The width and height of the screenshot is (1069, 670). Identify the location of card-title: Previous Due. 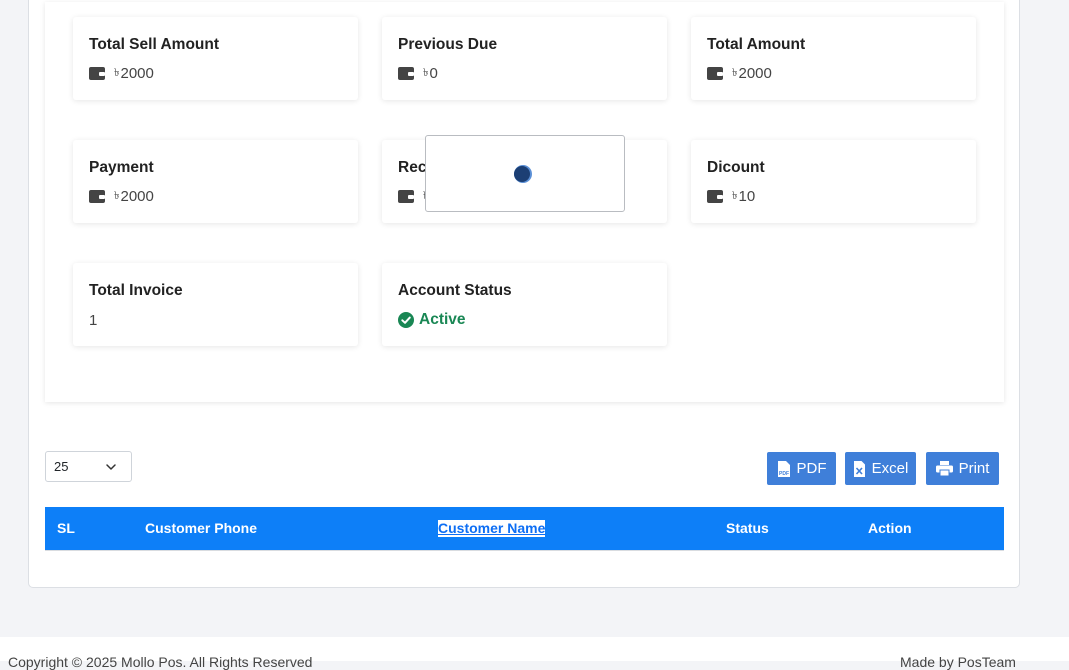
(448, 44).